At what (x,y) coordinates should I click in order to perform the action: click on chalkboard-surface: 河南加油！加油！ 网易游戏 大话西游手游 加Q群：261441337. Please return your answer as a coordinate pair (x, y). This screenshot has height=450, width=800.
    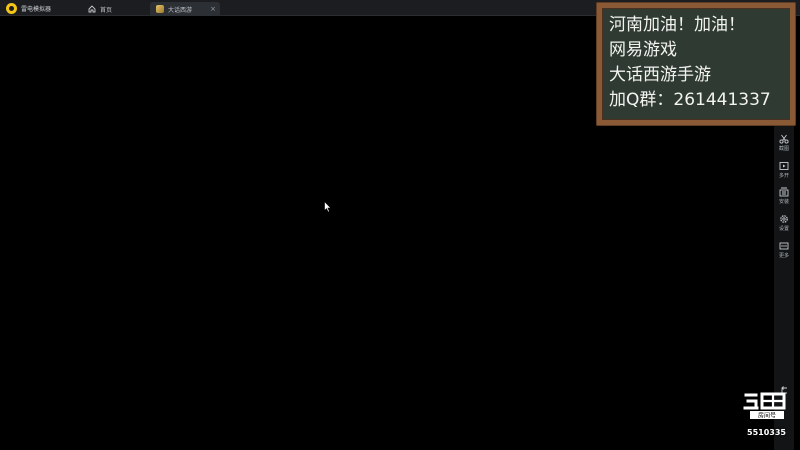
    Looking at the image, I should click on (696, 64).